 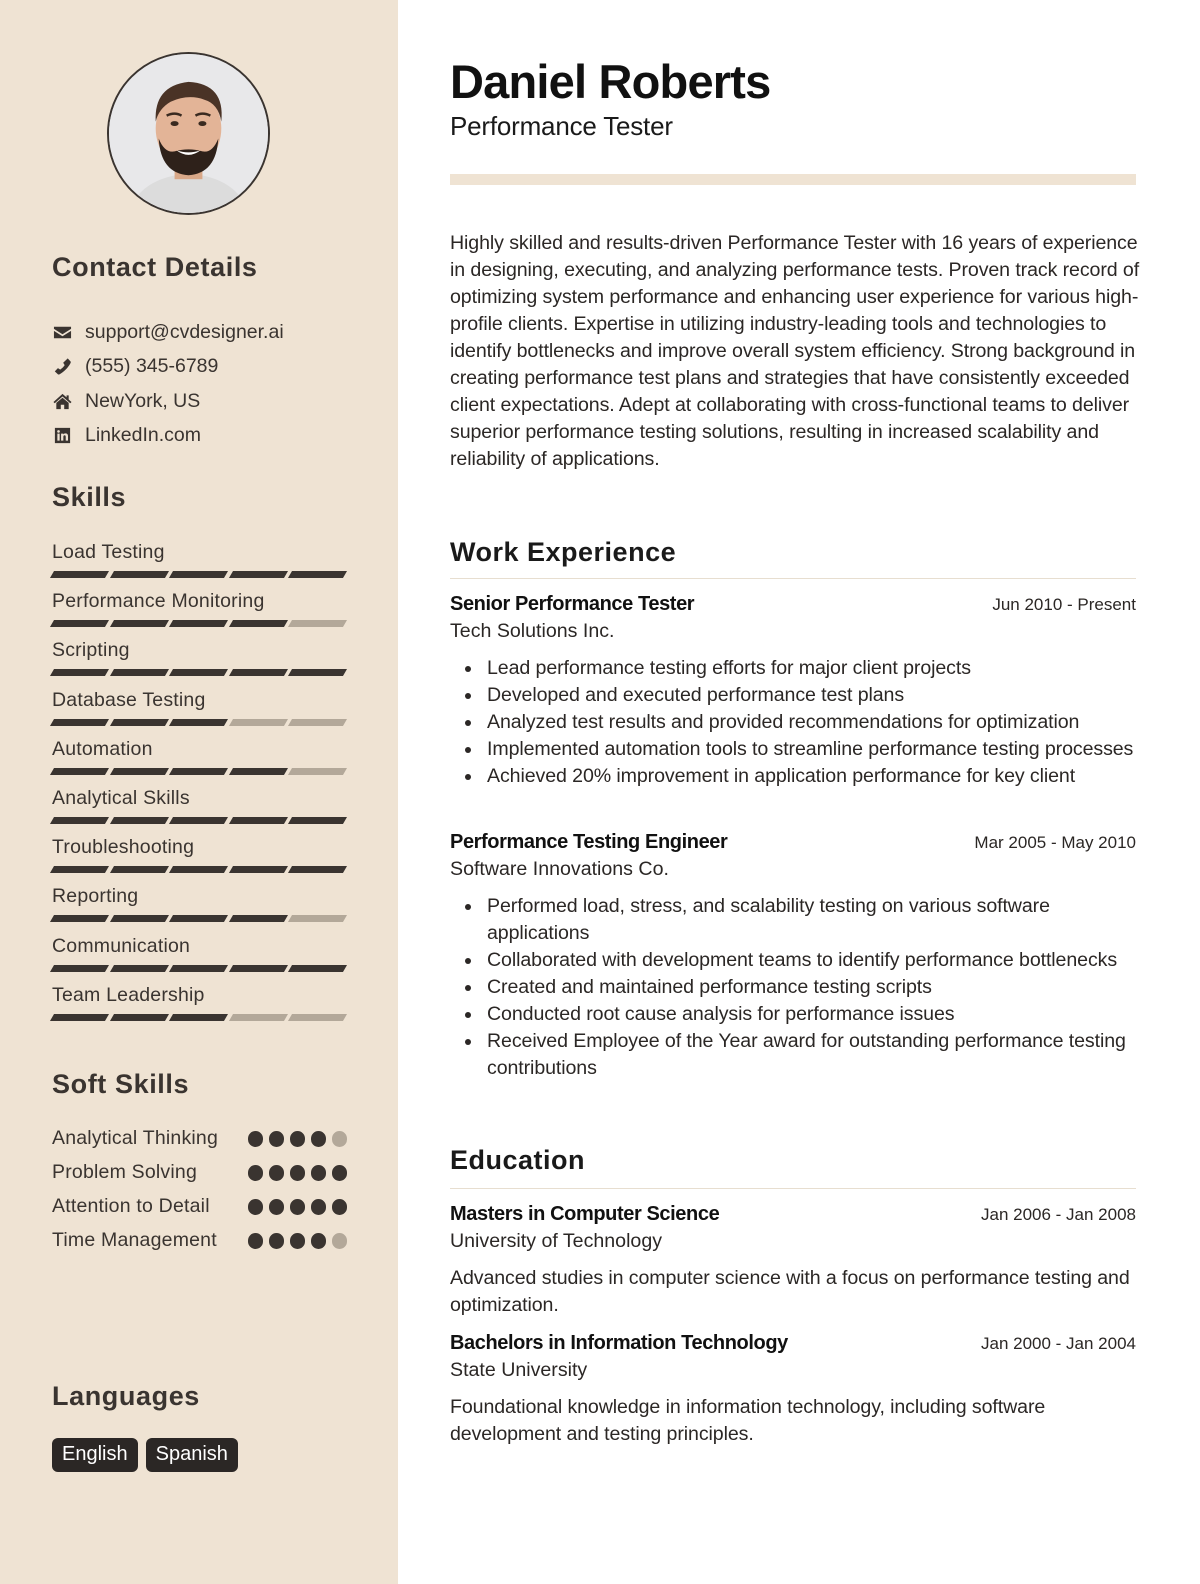 I want to click on skill-label: Team Leadership, so click(x=128, y=994).